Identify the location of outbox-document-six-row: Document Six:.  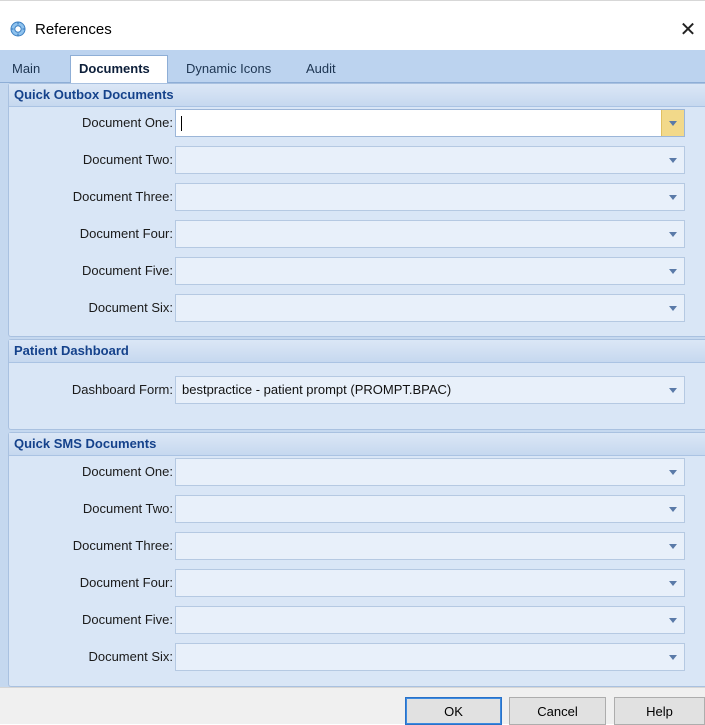
(357, 309).